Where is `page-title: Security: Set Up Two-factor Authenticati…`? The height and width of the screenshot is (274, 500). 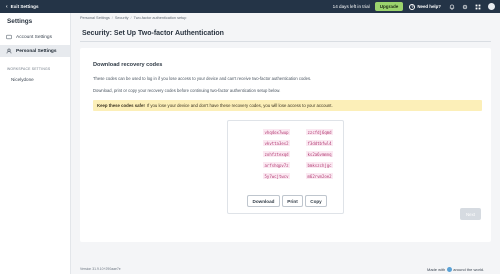 page-title: Security: Set Up Two-factor Authenticati… is located at coordinates (153, 33).